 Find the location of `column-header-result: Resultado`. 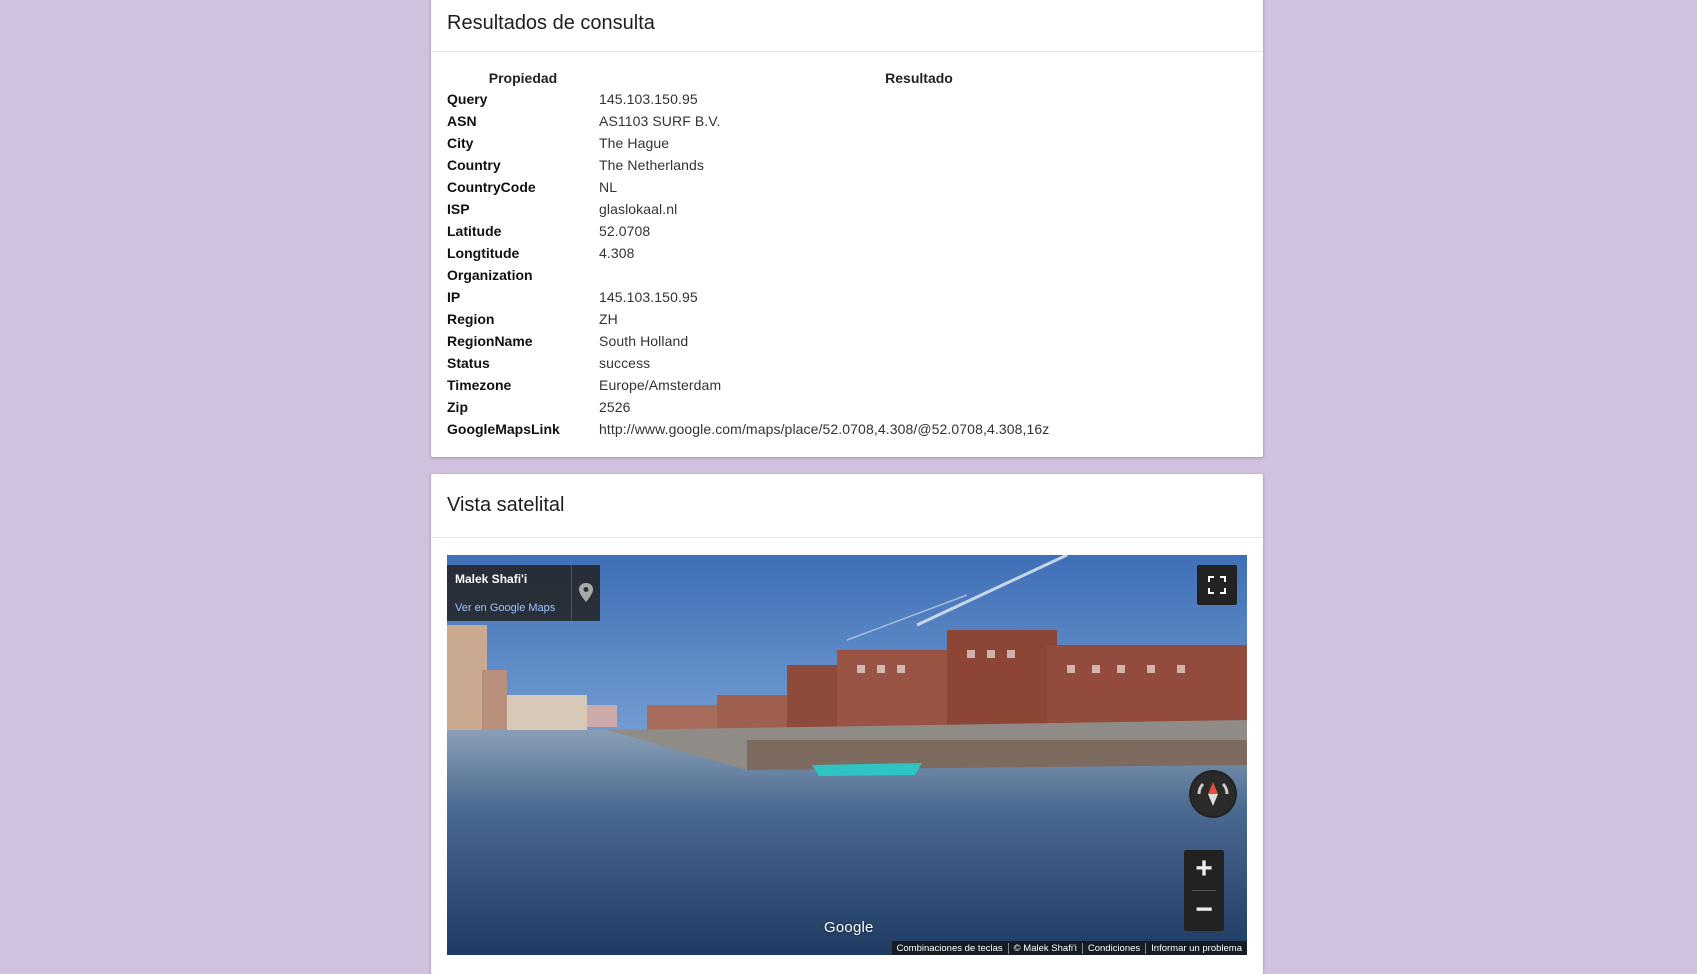

column-header-result: Resultado is located at coordinates (919, 78).